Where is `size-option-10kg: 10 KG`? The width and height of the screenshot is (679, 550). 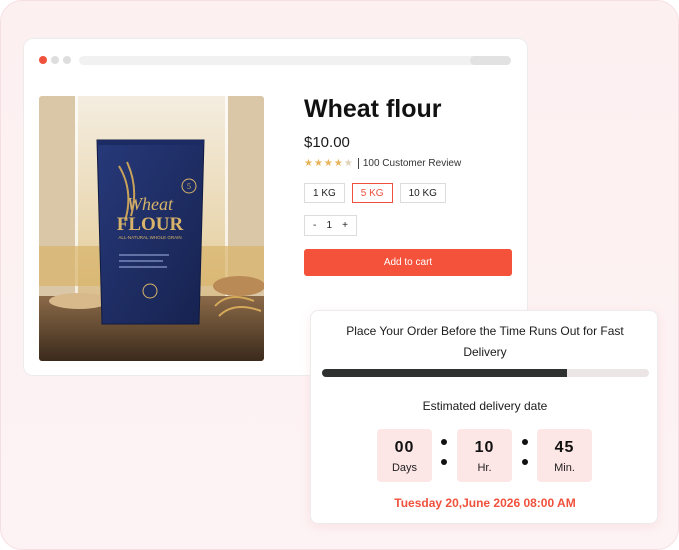
size-option-10kg: 10 KG is located at coordinates (422, 193).